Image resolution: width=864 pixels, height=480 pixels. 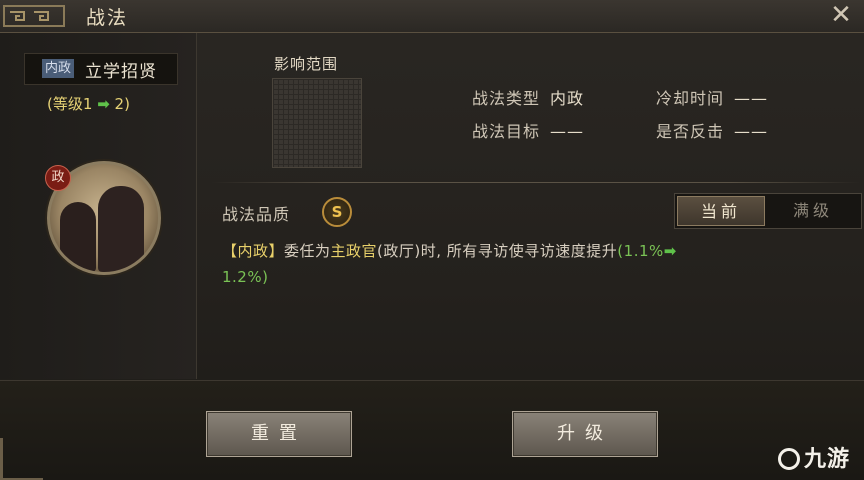 What do you see at coordinates (788, 459) in the screenshot?
I see `watermark-logo-icon` at bounding box center [788, 459].